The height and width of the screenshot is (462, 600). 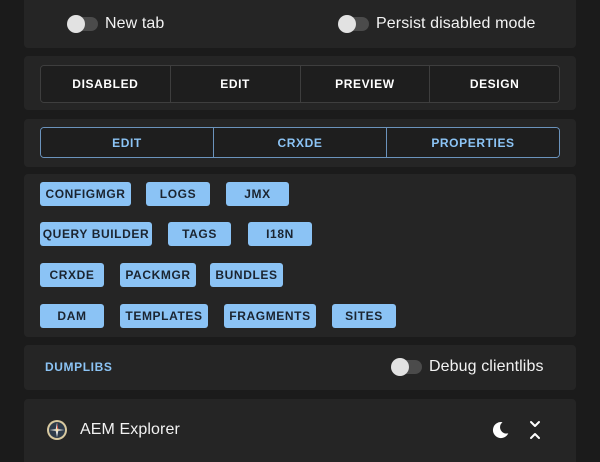 I want to click on moon-icon, so click(x=500, y=430).